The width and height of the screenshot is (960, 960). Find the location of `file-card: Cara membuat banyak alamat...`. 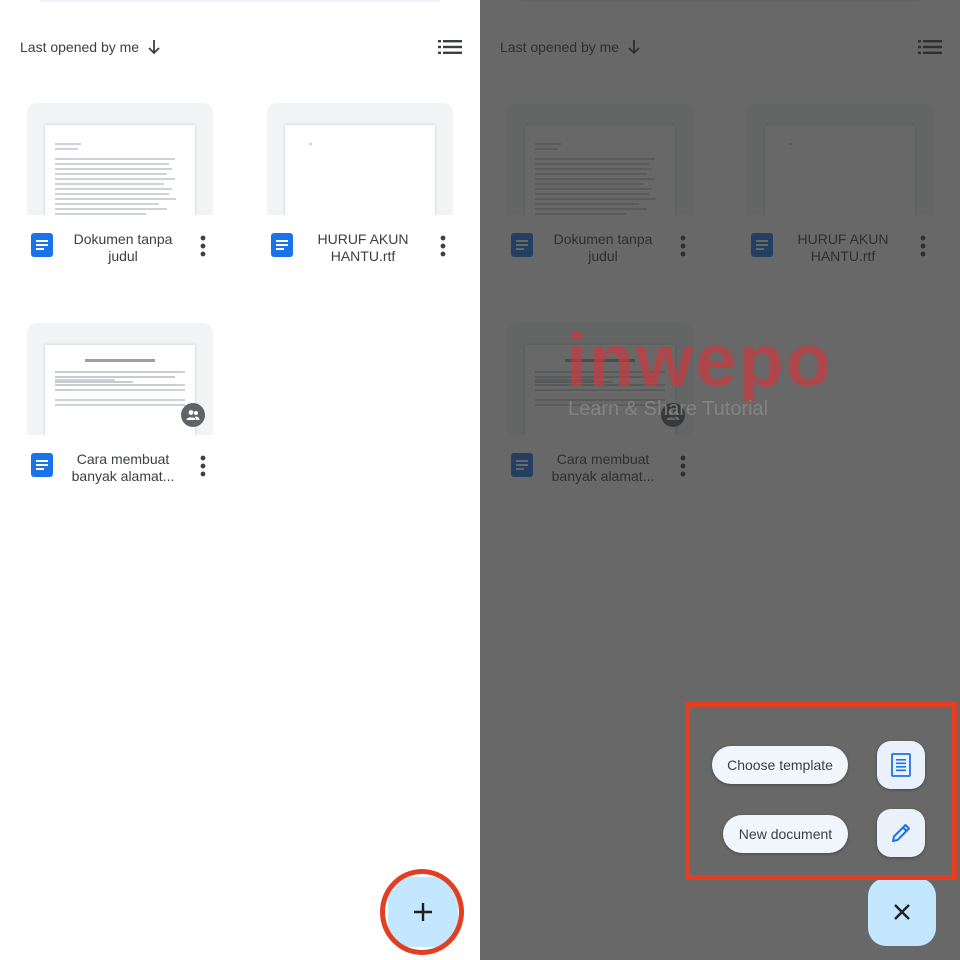

file-card: Cara membuat banyak alamat... is located at coordinates (120, 408).